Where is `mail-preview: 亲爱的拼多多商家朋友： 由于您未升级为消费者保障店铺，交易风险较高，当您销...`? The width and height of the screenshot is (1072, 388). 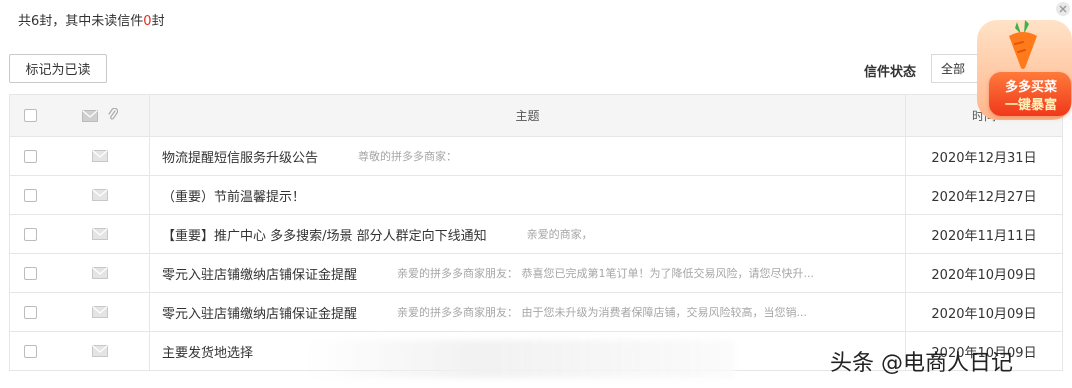
mail-preview: 亲爱的拼多多商家朋友： 由于您未升级为消费者保障店铺，交易风险较高，当您销... is located at coordinates (602, 312).